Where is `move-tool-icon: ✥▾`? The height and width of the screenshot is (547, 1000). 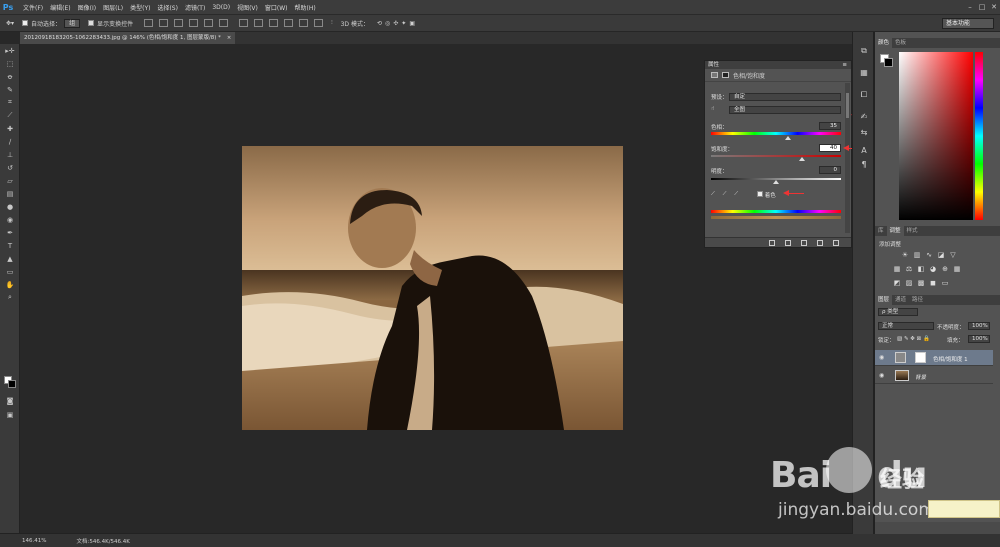
move-tool-icon: ✥▾ is located at coordinates (10, 23).